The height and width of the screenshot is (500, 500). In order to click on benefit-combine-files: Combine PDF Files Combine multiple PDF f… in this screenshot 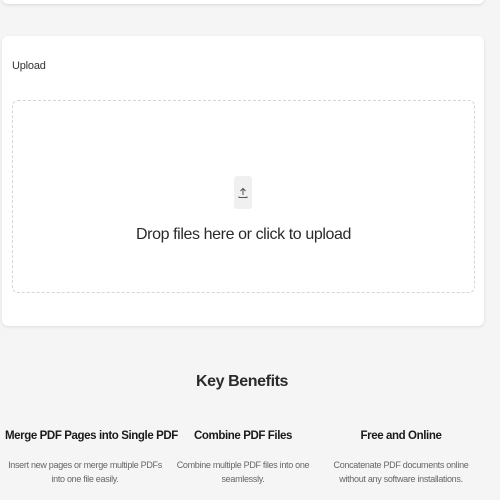, I will do `click(243, 458)`.